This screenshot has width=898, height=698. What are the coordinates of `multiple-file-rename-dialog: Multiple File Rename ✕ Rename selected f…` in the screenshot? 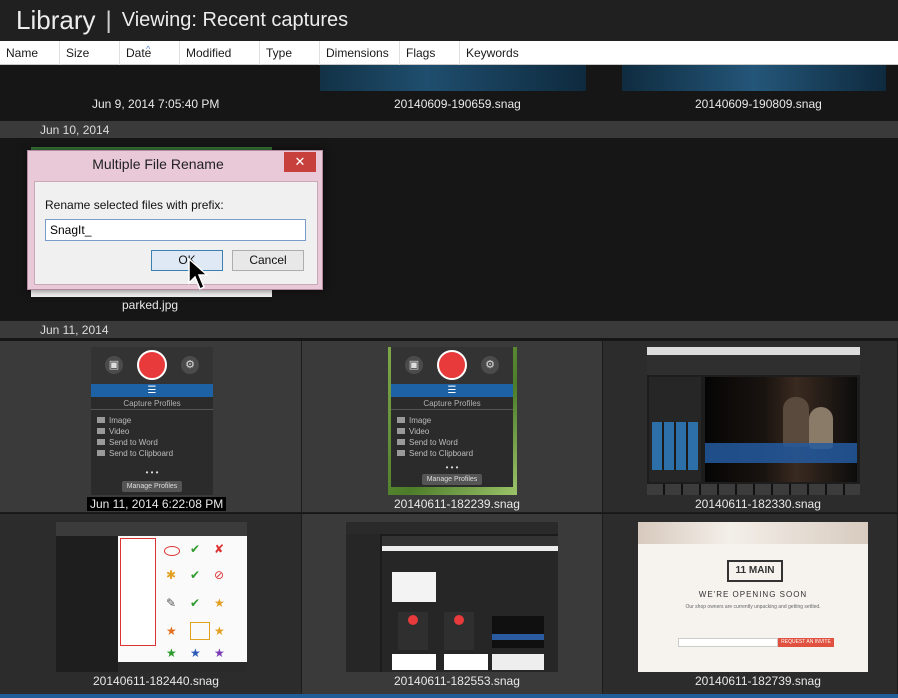 It's located at (175, 220).